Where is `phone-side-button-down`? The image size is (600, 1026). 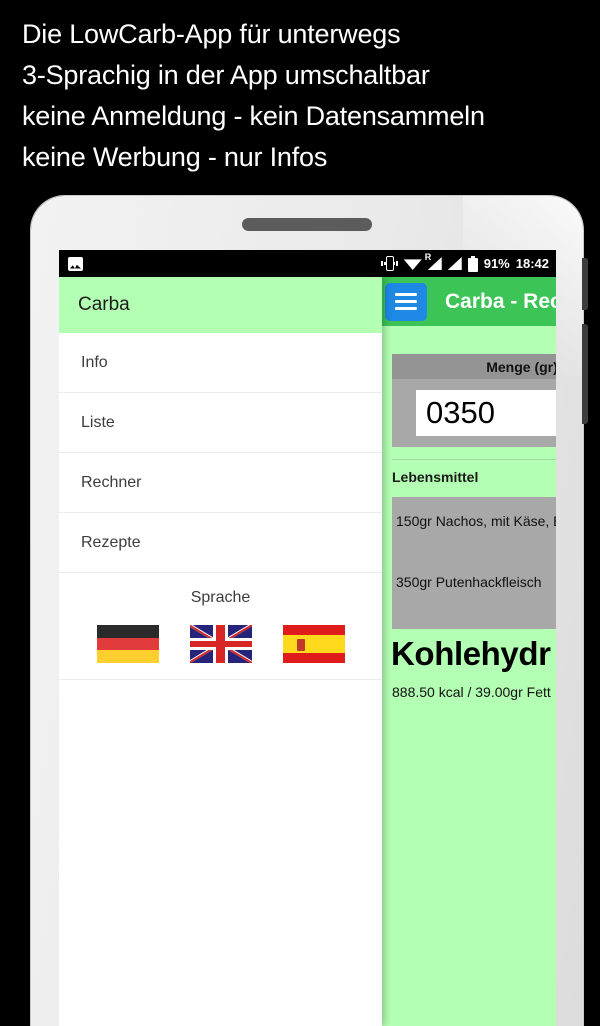 phone-side-button-down is located at coordinates (585, 374).